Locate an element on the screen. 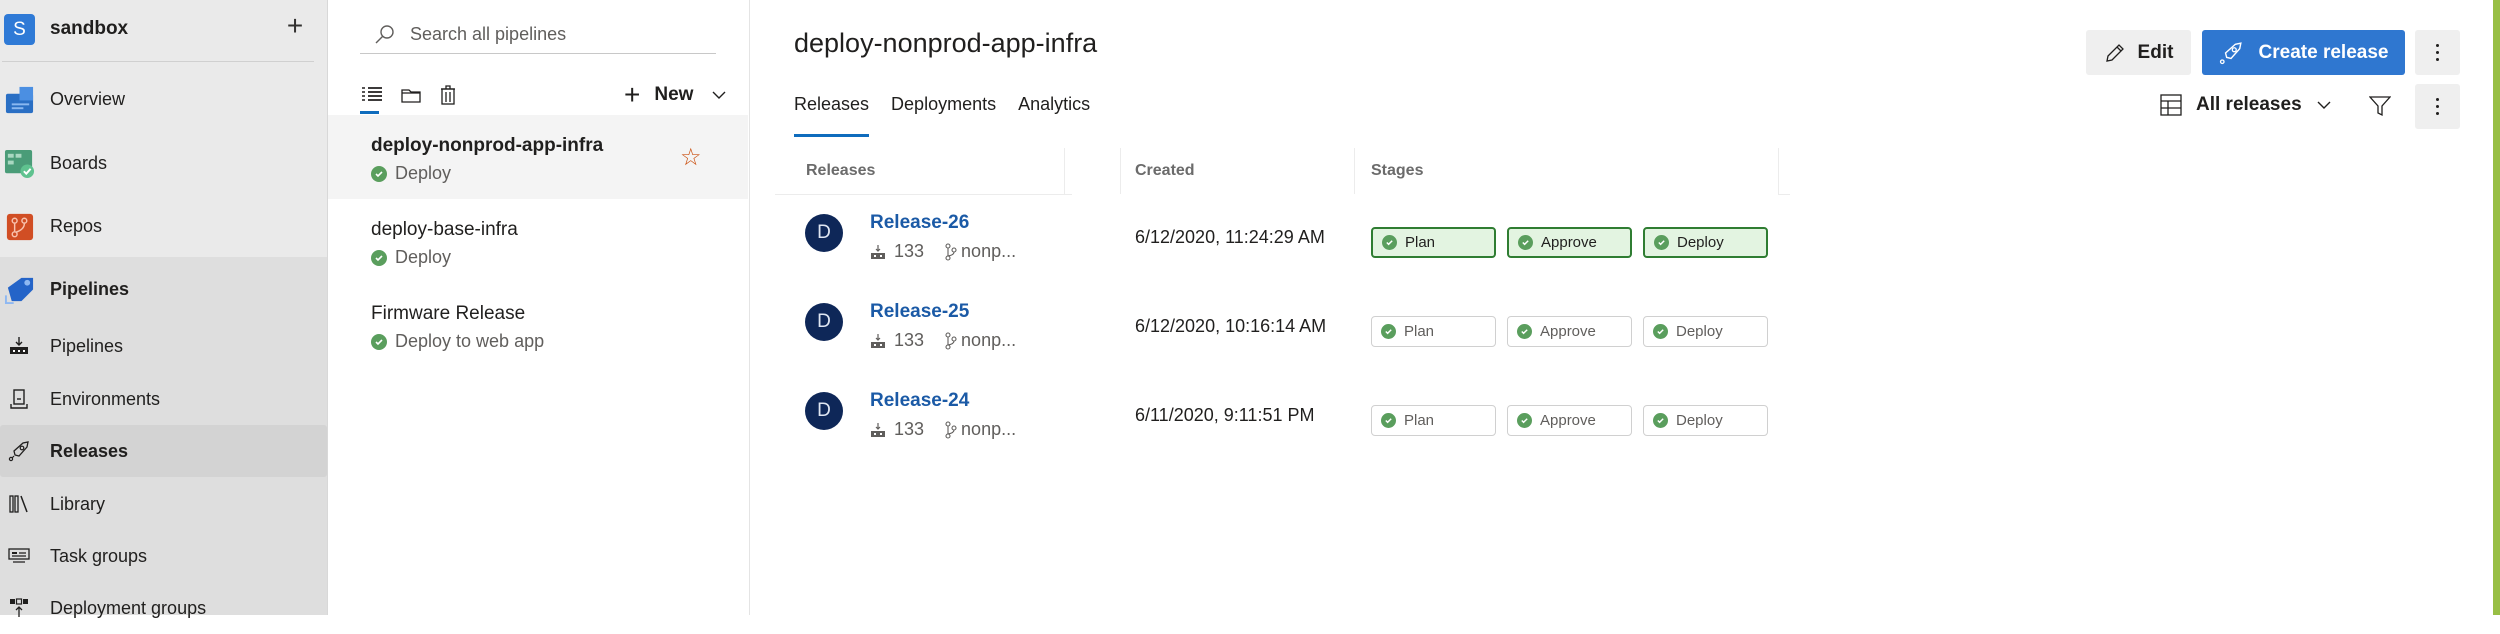  filter-icon is located at coordinates (2380, 106).